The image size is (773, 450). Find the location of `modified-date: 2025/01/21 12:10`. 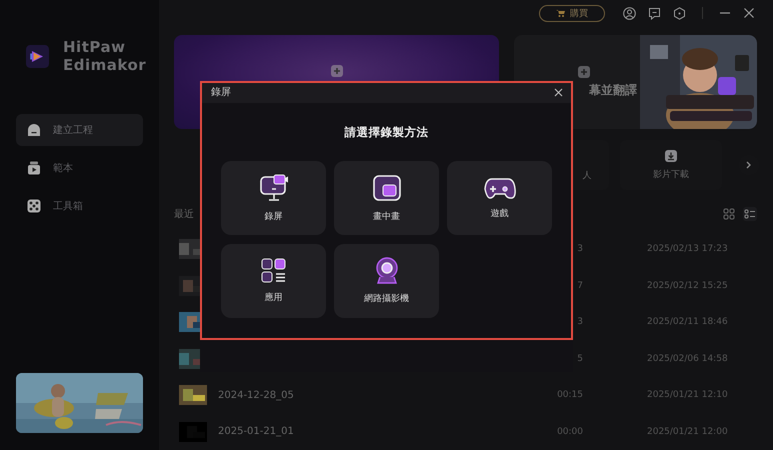

modified-date: 2025/01/21 12:10 is located at coordinates (687, 395).